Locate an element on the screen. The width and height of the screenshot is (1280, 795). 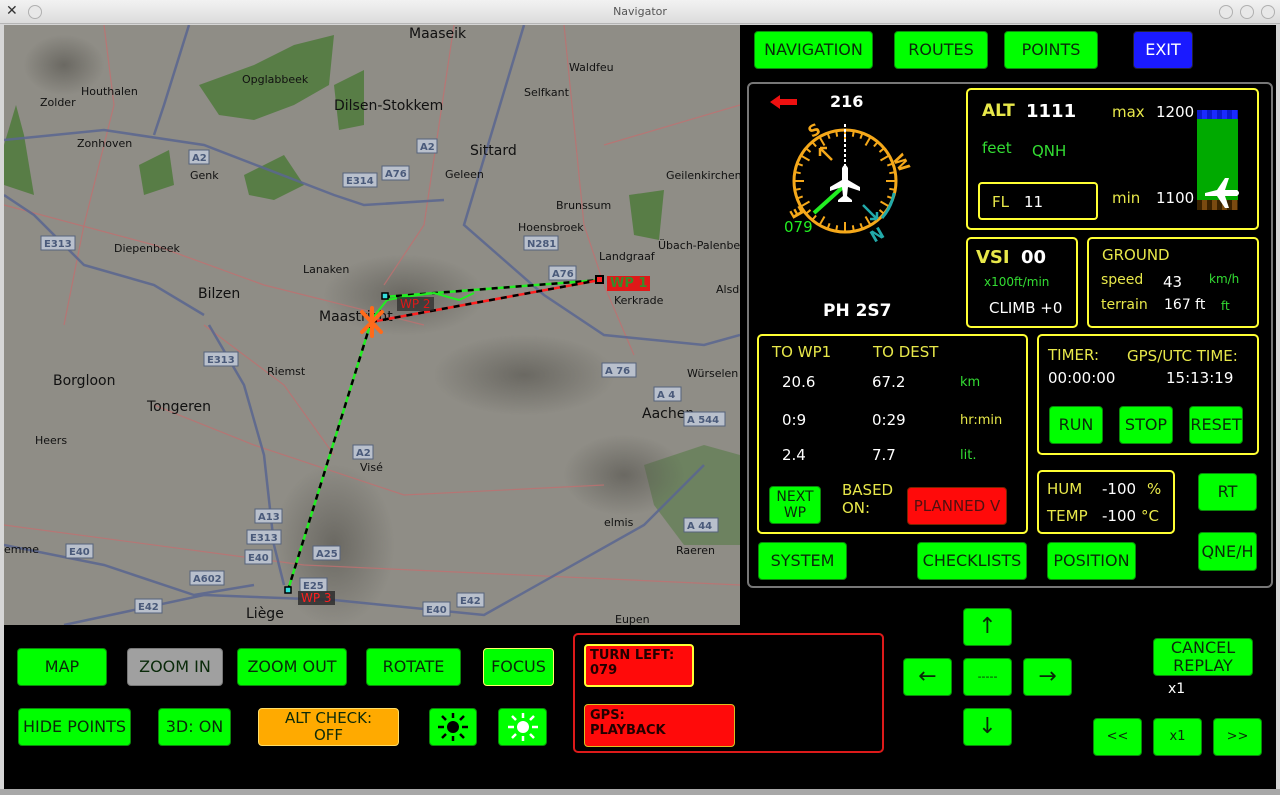
routes-tab-button: ROUTES is located at coordinates (941, 50).